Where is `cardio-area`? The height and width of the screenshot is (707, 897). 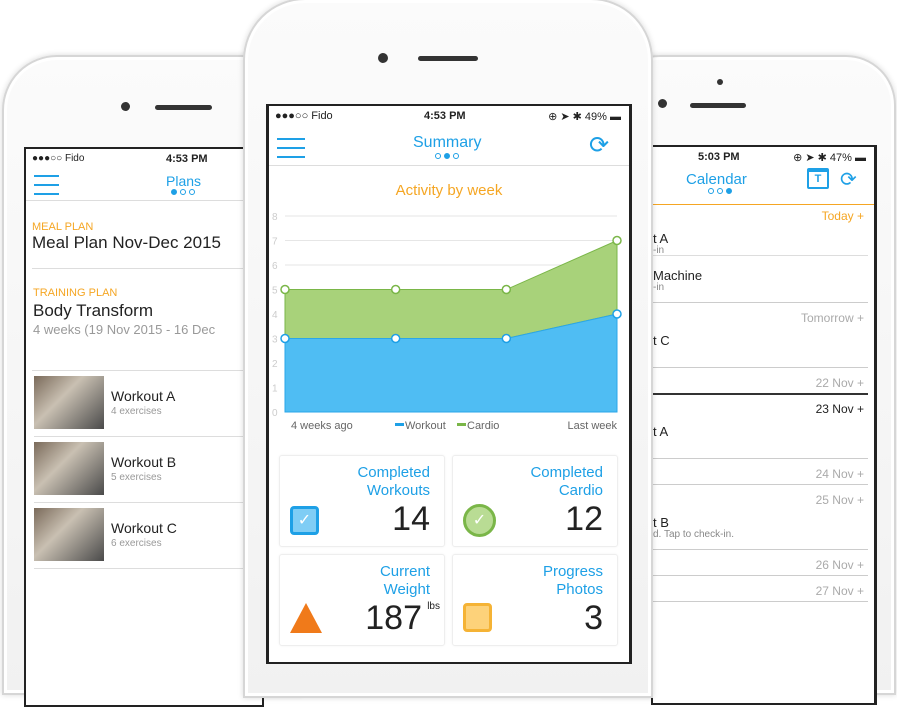
cardio-area is located at coordinates (451, 289).